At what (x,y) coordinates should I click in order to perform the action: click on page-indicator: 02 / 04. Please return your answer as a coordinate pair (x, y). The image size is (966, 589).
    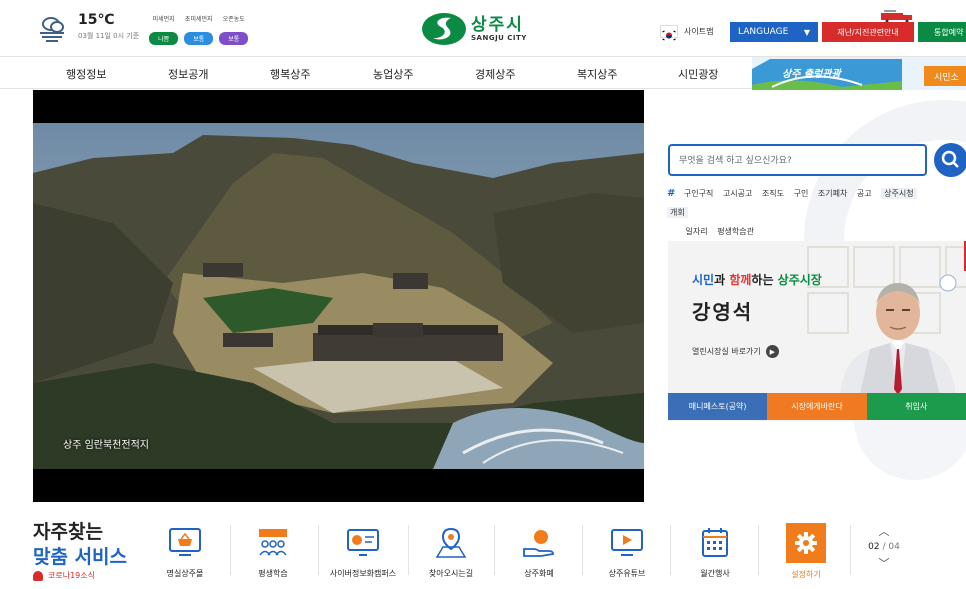
    Looking at the image, I should click on (884, 547).